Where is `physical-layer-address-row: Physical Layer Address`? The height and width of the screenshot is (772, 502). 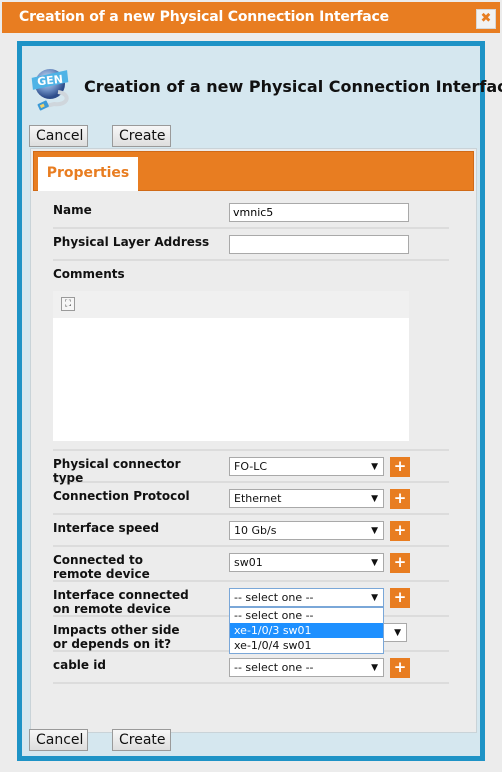
physical-layer-address-row: Physical Layer Address is located at coordinates (251, 245).